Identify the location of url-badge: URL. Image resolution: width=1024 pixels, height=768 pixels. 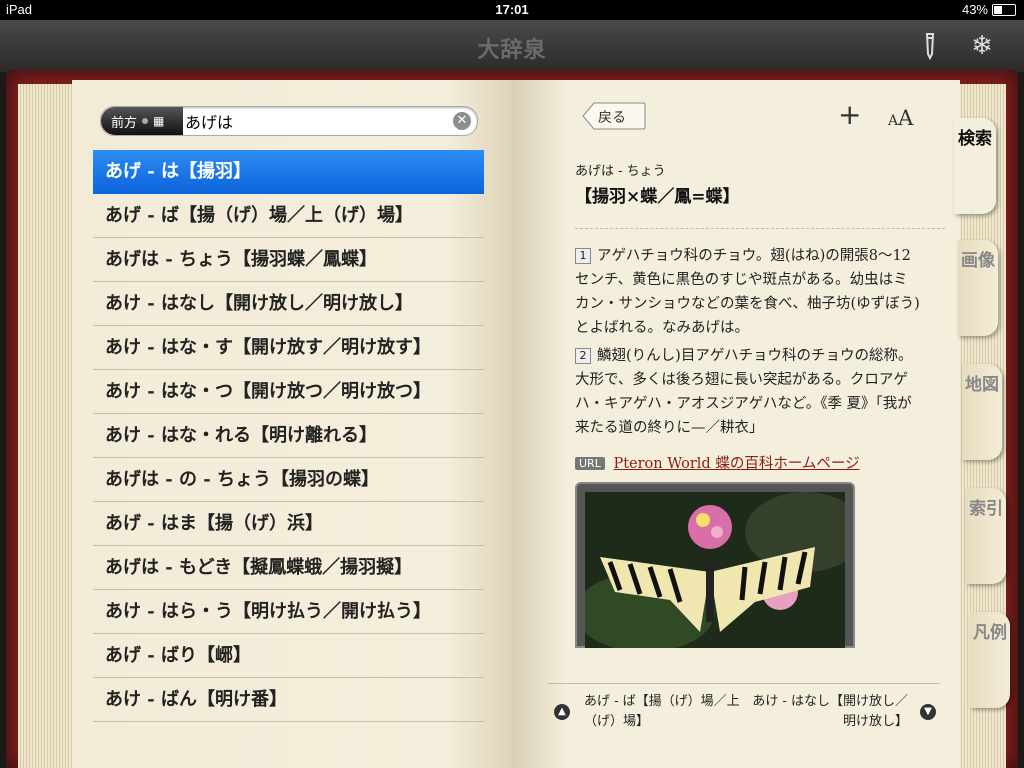
(590, 463).